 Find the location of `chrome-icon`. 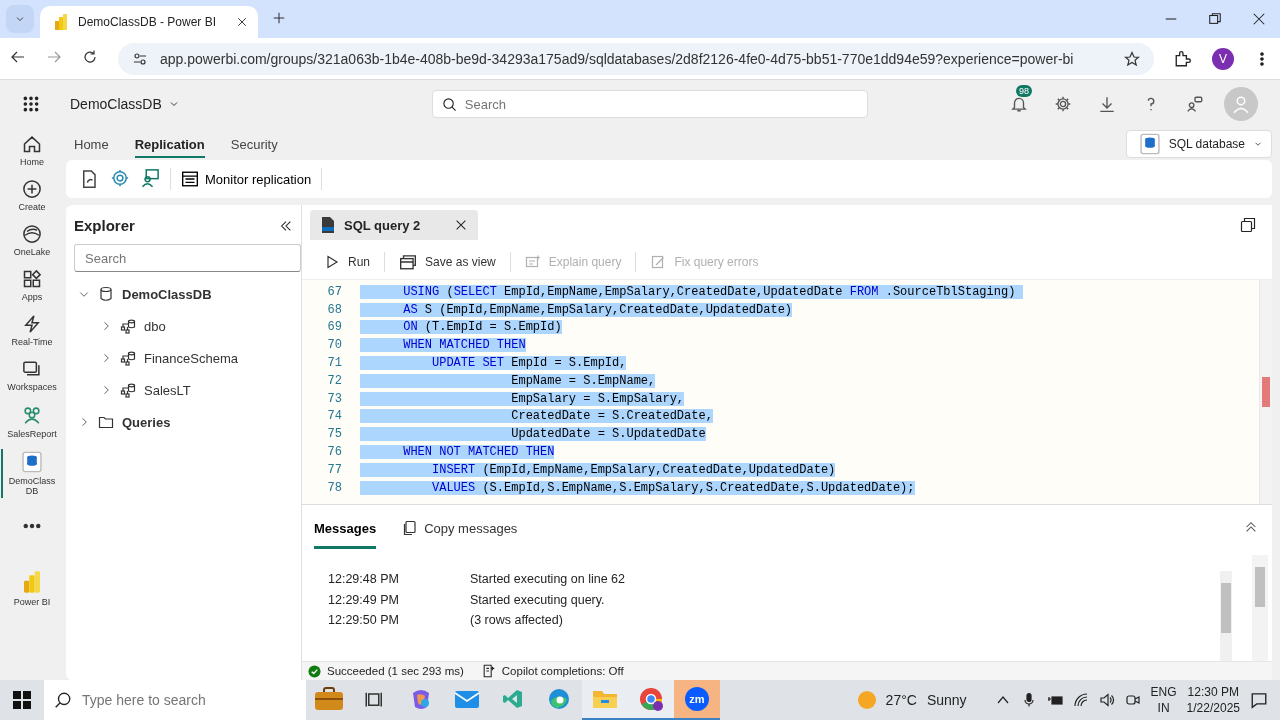

chrome-icon is located at coordinates (651, 699).